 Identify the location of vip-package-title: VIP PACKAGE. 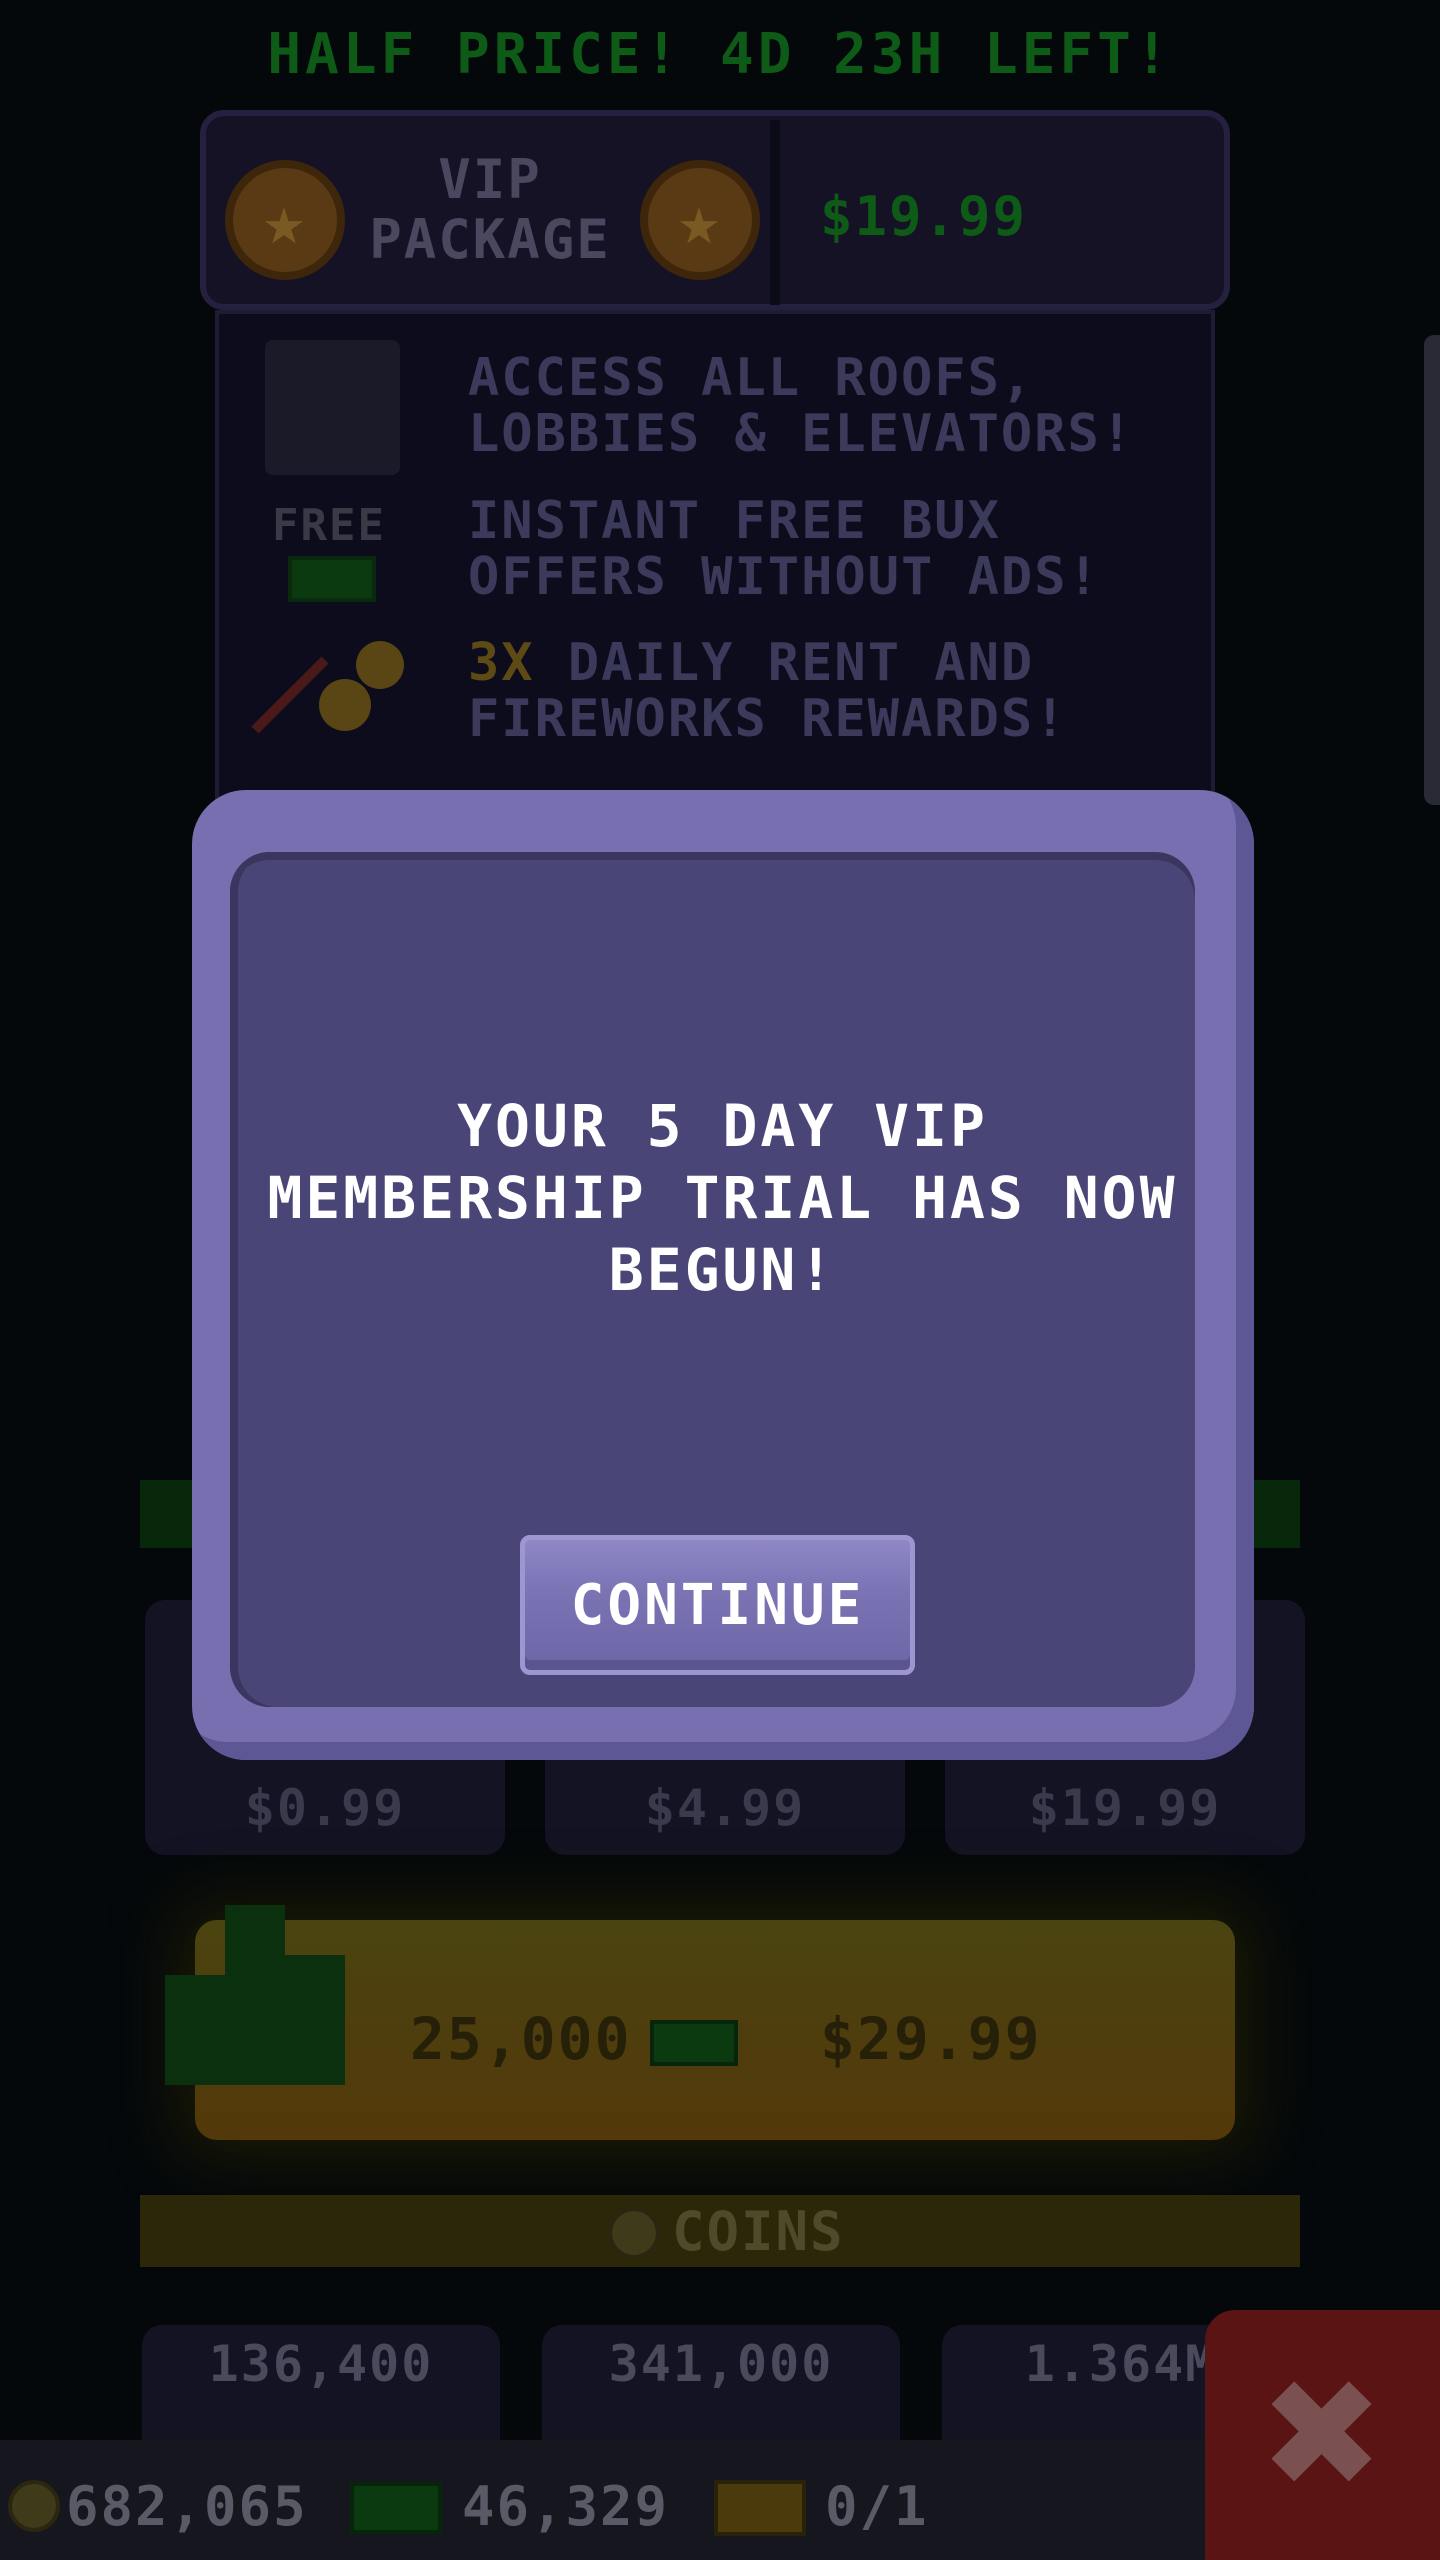
(490, 210).